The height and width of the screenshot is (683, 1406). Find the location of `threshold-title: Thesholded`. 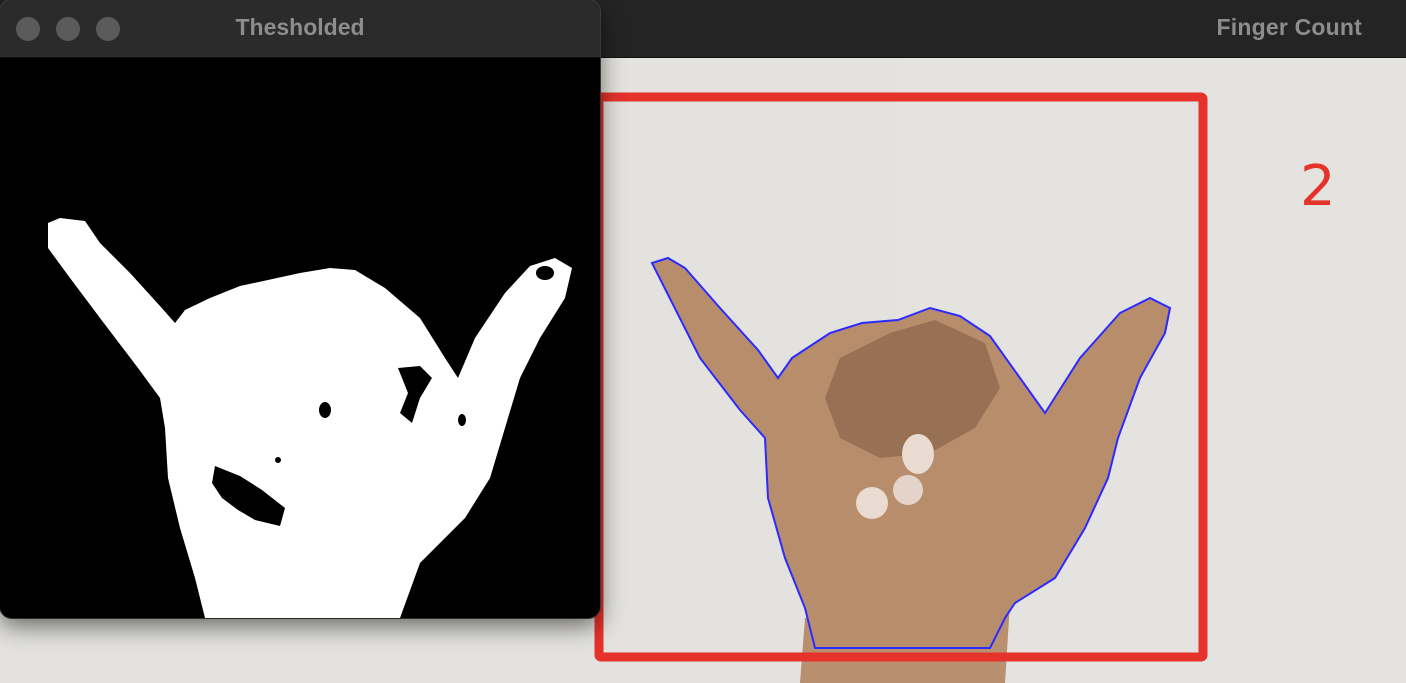

threshold-title: Thesholded is located at coordinates (300, 27).